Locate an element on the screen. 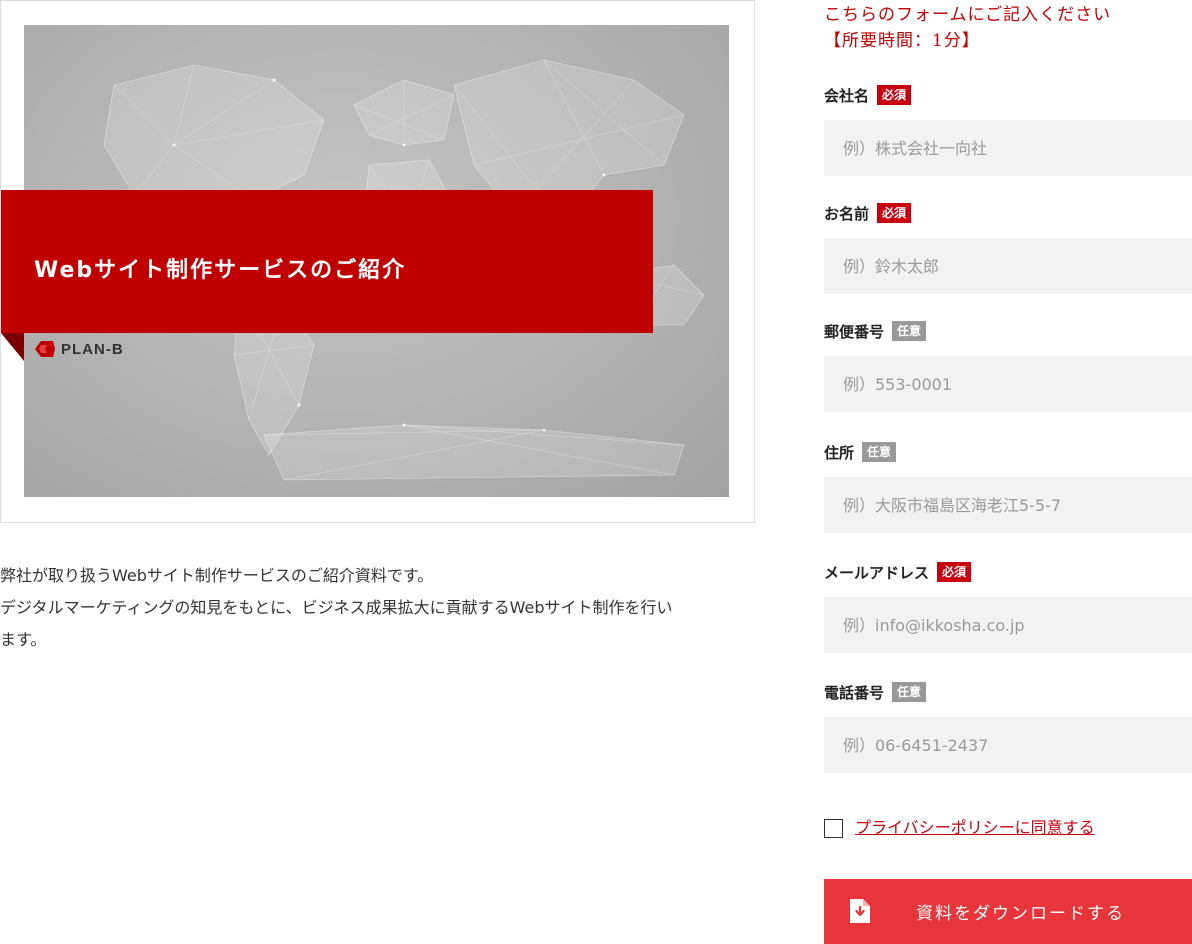 The image size is (1192, 944). field-label-text: 電話番号 is located at coordinates (854, 692).